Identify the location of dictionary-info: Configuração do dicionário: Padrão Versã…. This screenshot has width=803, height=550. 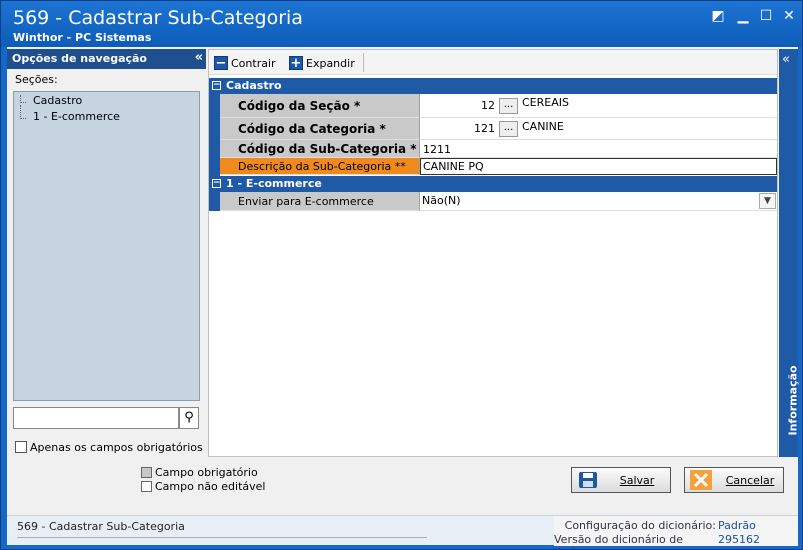
(676, 533).